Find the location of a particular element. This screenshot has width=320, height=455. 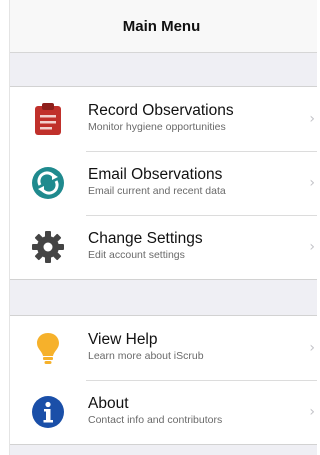

sync-icon is located at coordinates (48, 183).